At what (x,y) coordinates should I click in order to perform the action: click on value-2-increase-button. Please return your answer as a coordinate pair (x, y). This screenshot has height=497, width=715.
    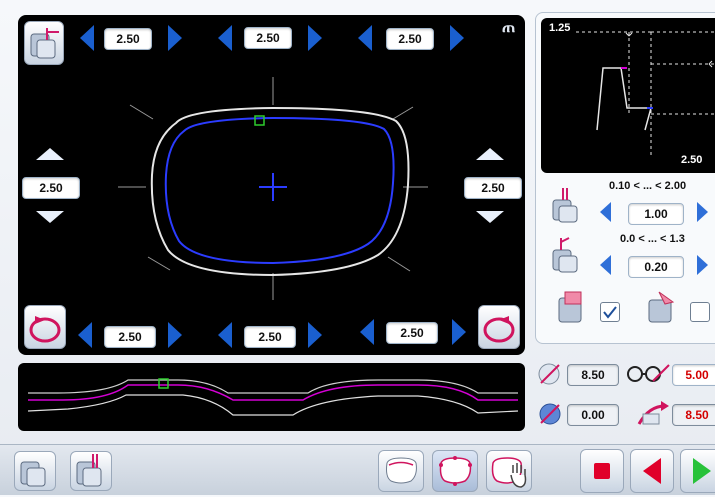
    Looking at the image, I should click on (702, 265).